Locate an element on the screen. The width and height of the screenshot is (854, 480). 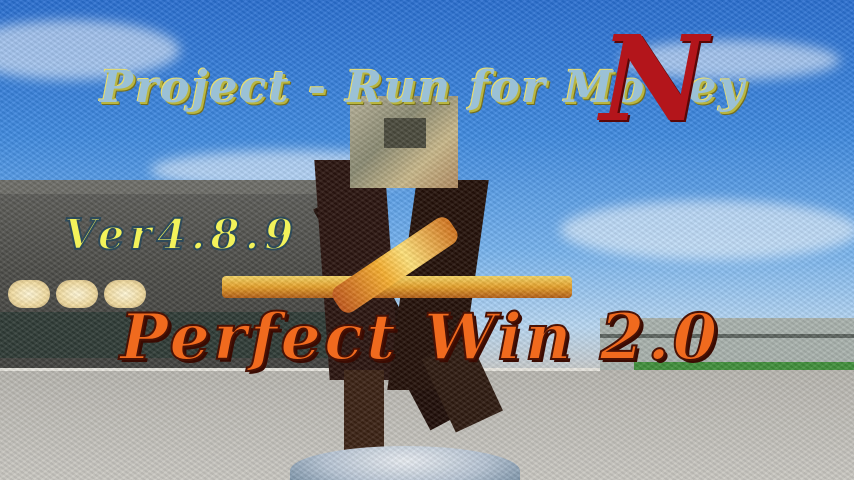
title-emblem-letter: N is located at coordinates (654, 78).